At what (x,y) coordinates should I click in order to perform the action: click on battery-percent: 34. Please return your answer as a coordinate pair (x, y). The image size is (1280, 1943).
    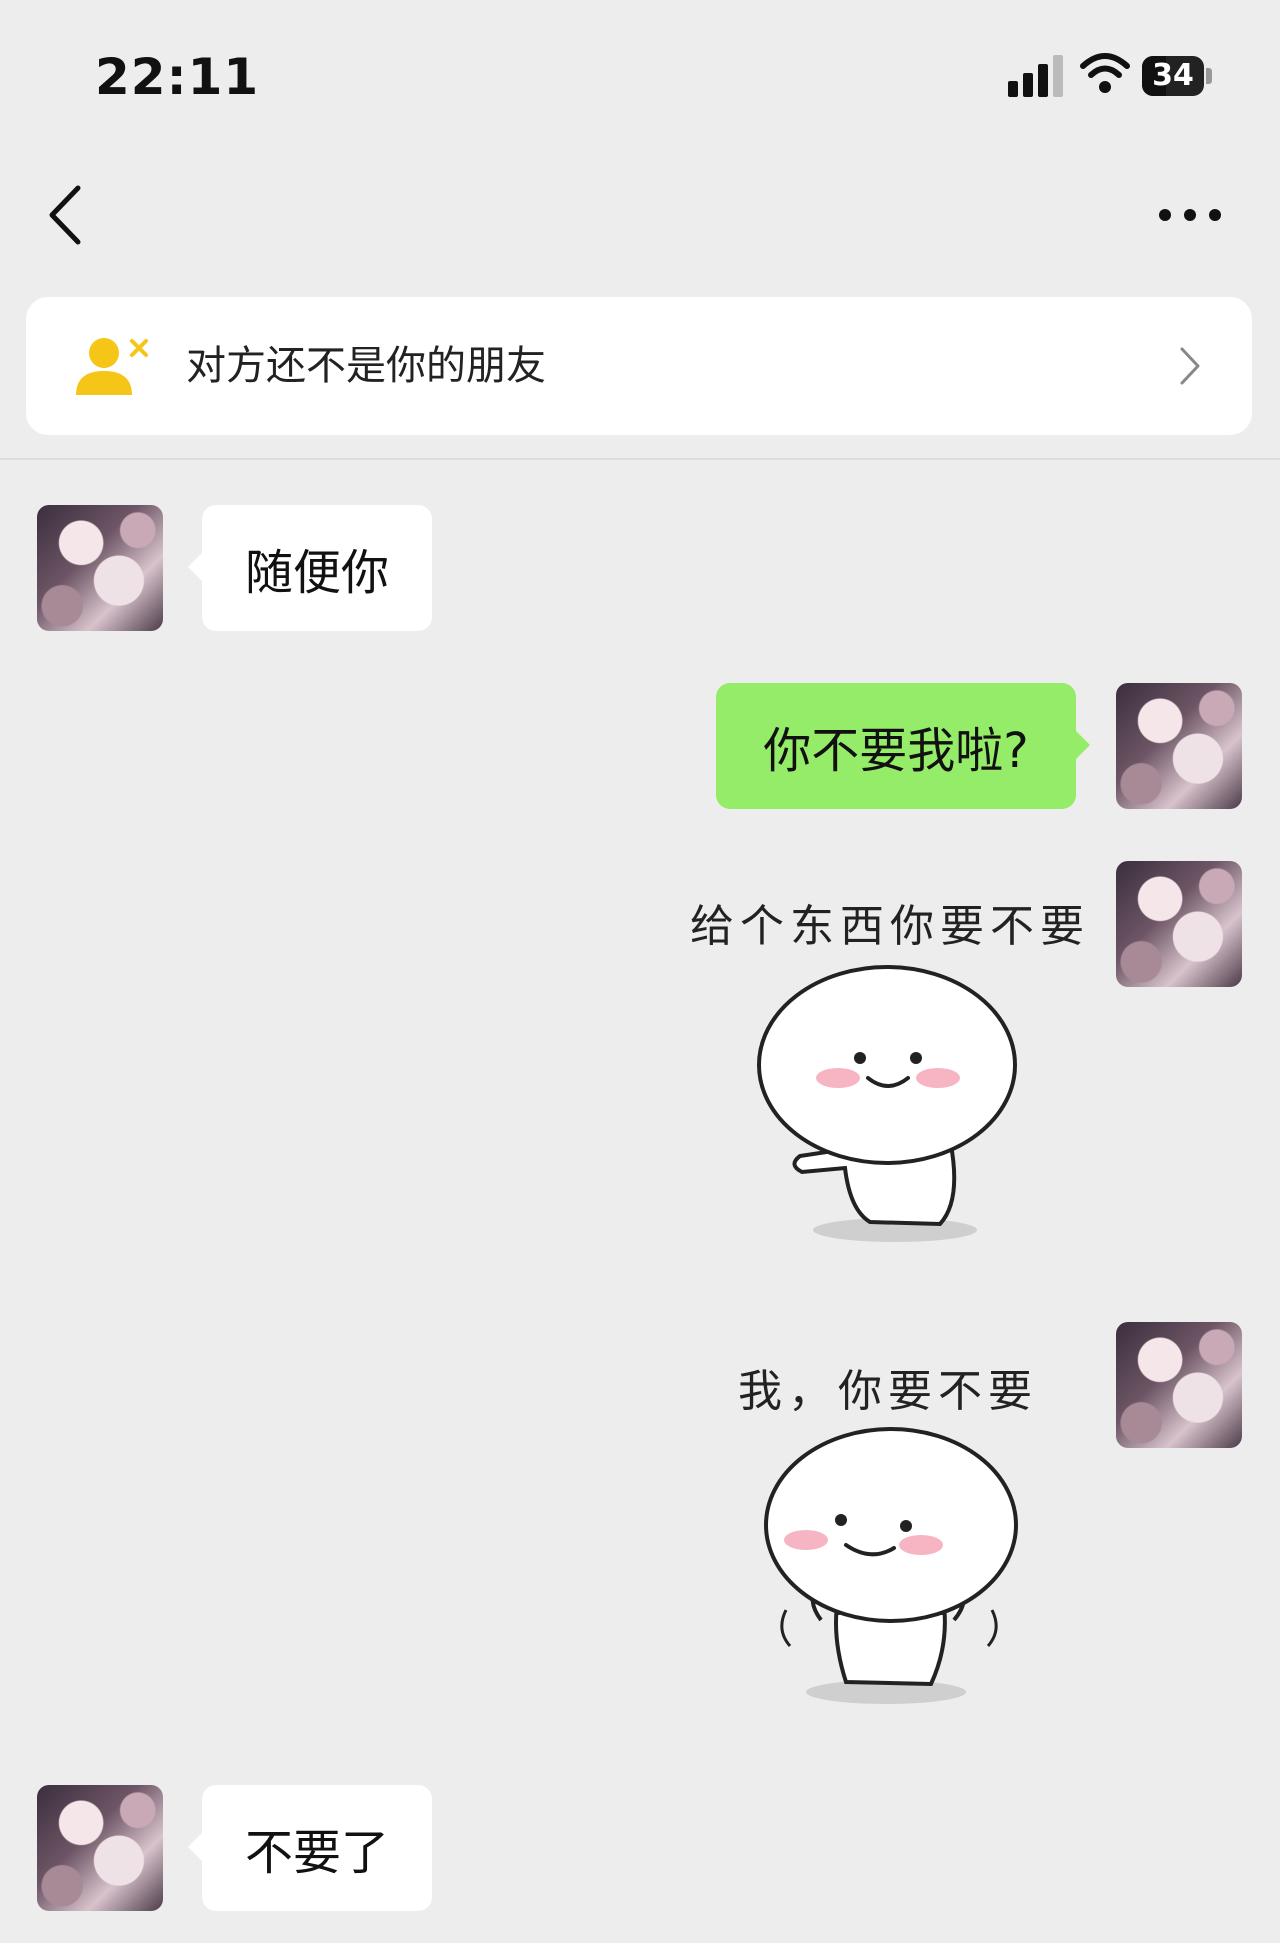
    Looking at the image, I should click on (1173, 75).